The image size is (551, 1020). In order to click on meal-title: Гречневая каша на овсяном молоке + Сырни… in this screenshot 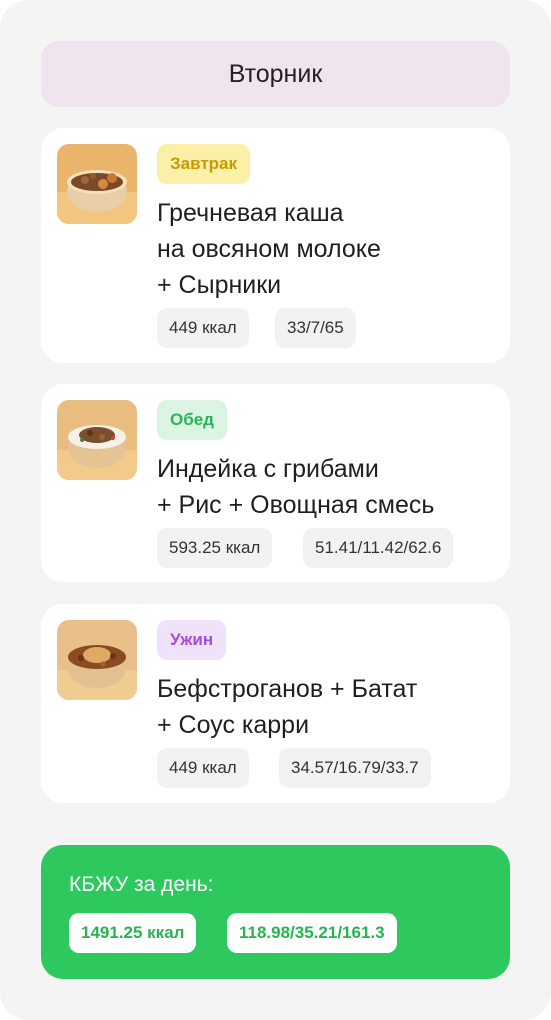, I will do `click(269, 249)`.